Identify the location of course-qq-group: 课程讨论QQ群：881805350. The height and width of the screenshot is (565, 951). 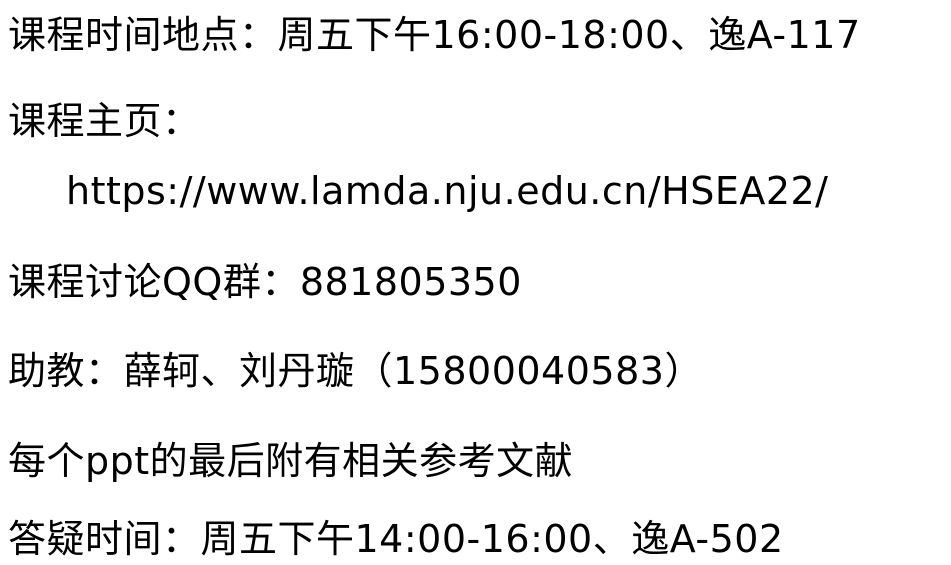
(265, 282).